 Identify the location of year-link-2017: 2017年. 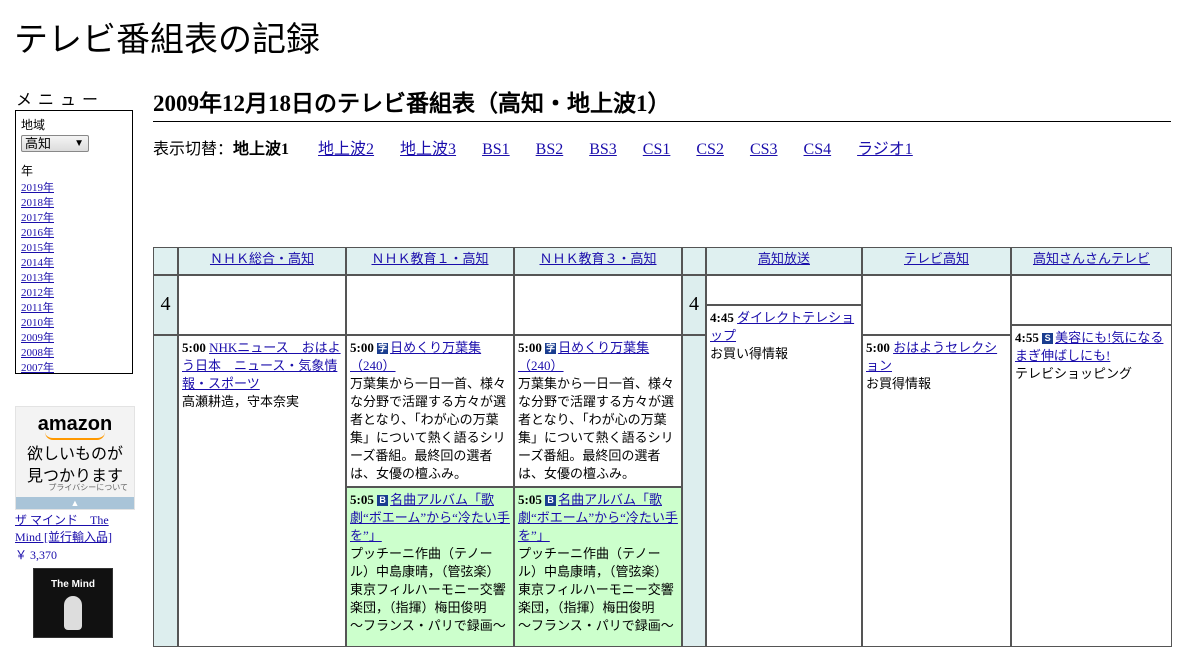
(37, 218).